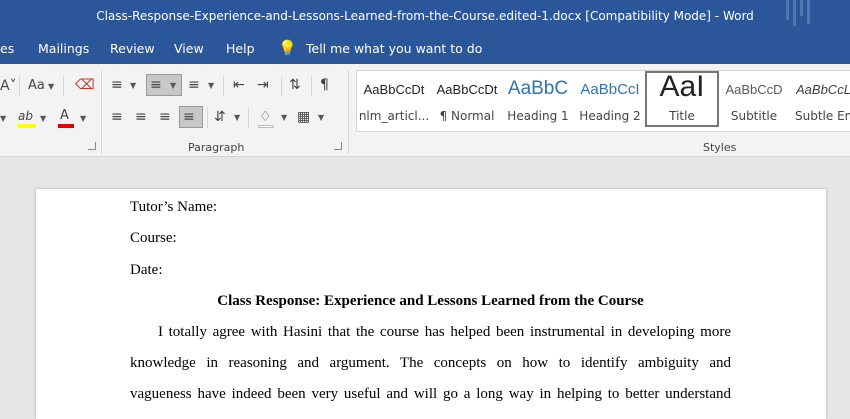  What do you see at coordinates (610, 89) in the screenshot?
I see `style-preview: AaBbCcI` at bounding box center [610, 89].